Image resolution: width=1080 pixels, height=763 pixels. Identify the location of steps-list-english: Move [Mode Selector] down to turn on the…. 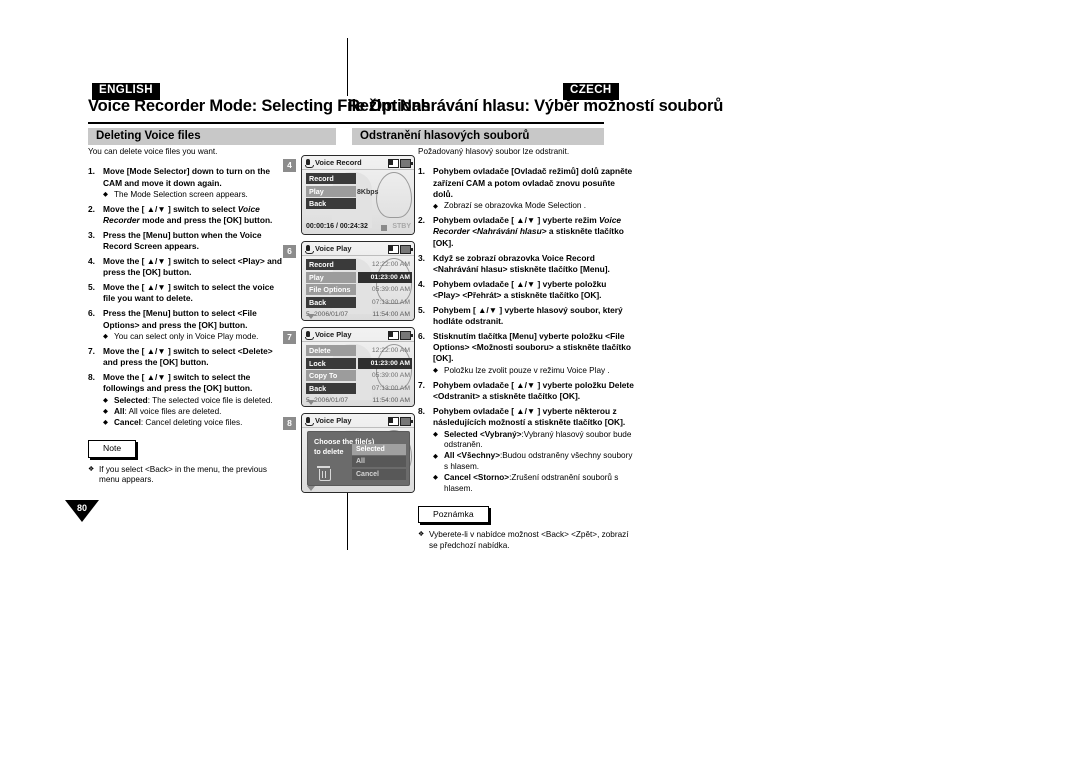
(188, 297).